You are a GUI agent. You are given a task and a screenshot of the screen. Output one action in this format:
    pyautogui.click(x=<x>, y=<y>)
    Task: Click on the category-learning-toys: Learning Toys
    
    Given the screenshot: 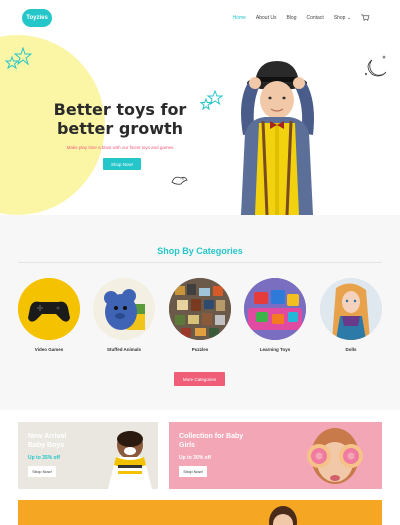 What is the action you would take?
    pyautogui.click(x=275, y=315)
    